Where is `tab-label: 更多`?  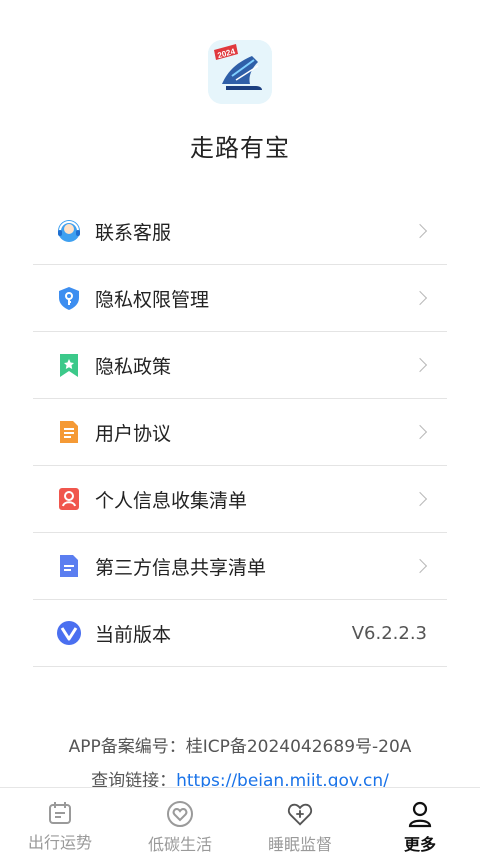 tab-label: 更多 is located at coordinates (419, 844).